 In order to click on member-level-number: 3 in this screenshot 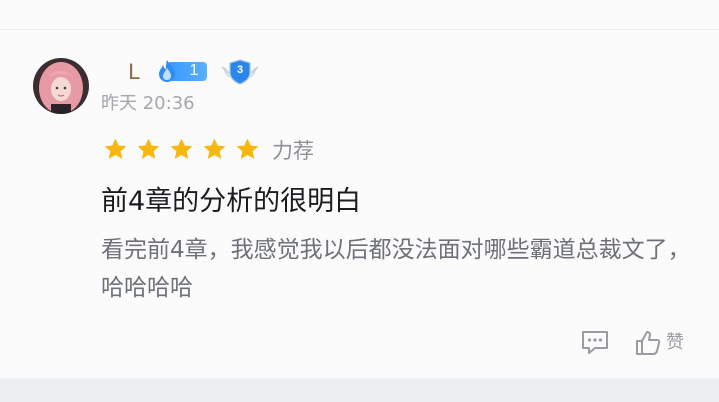, I will do `click(240, 70)`.